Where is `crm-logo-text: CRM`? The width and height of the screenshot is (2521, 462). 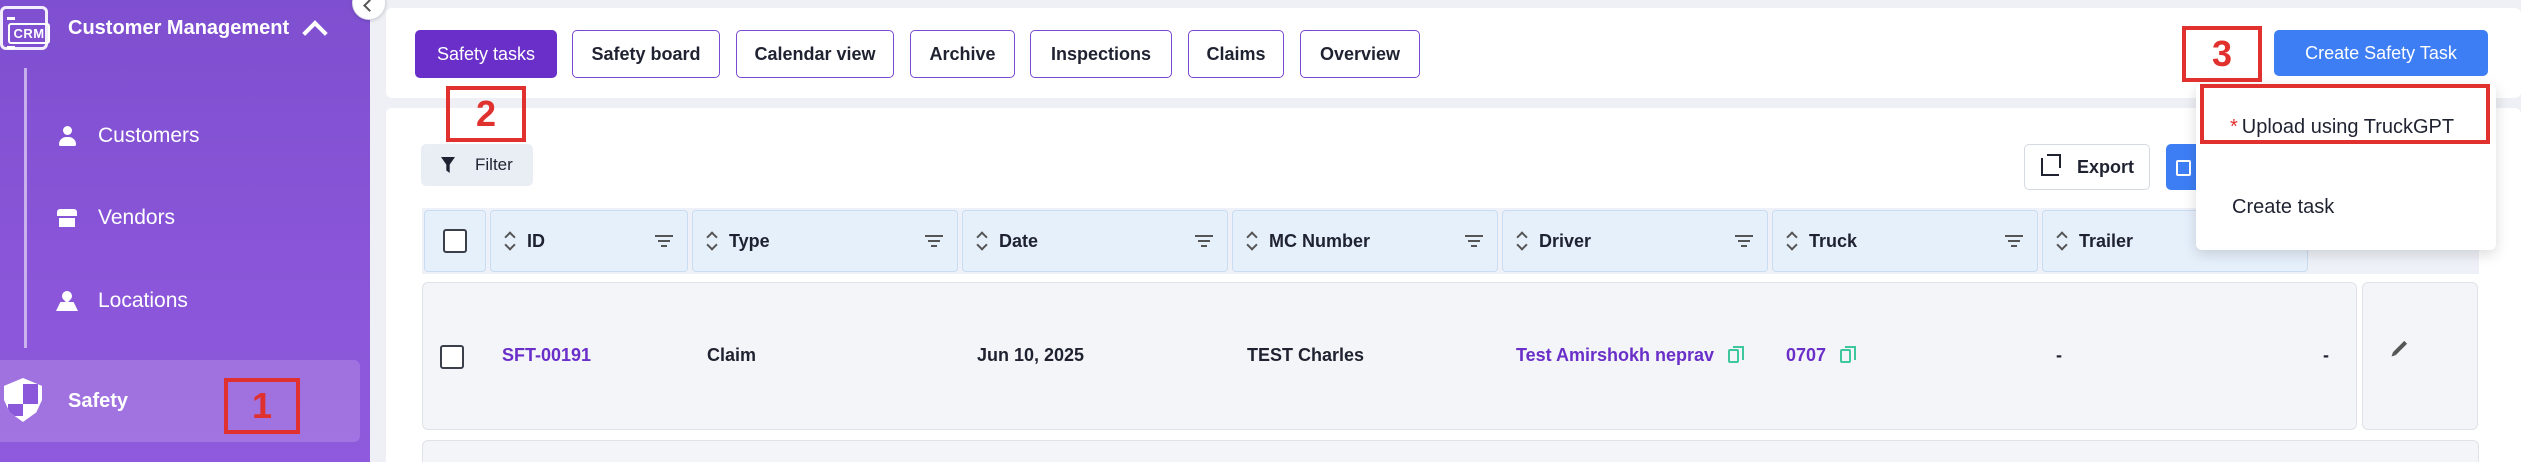
crm-logo-text: CRM is located at coordinates (29, 33).